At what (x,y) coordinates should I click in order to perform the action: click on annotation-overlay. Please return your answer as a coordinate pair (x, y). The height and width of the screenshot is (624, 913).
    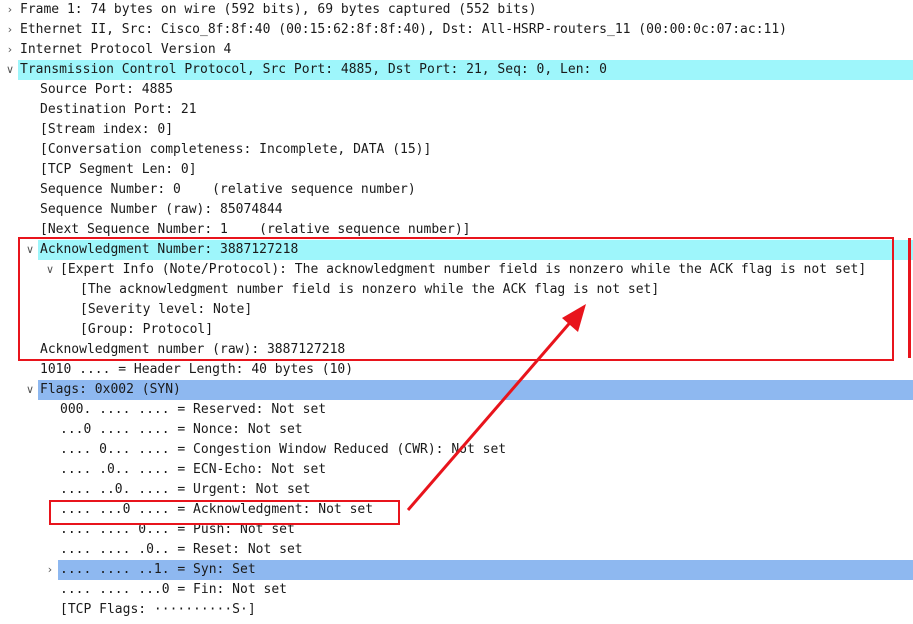
    Looking at the image, I should click on (496, 407).